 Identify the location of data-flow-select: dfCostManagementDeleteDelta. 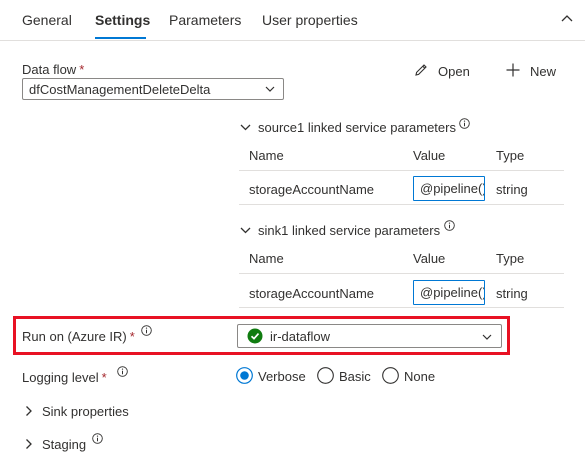
(153, 89).